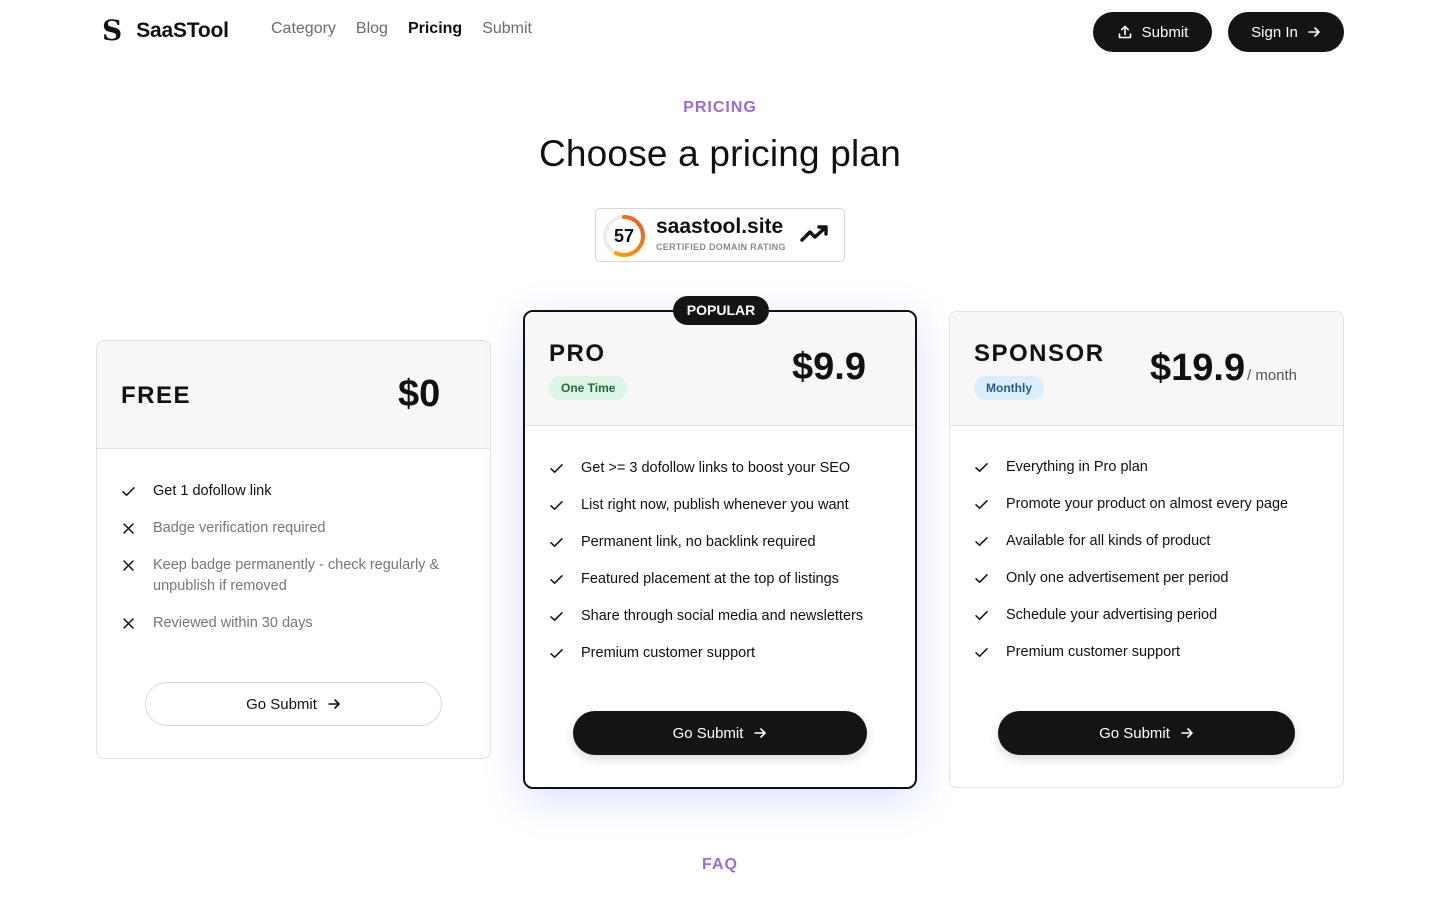  Describe the element at coordinates (507, 29) in the screenshot. I see `nav-link-submit: Submit` at that location.